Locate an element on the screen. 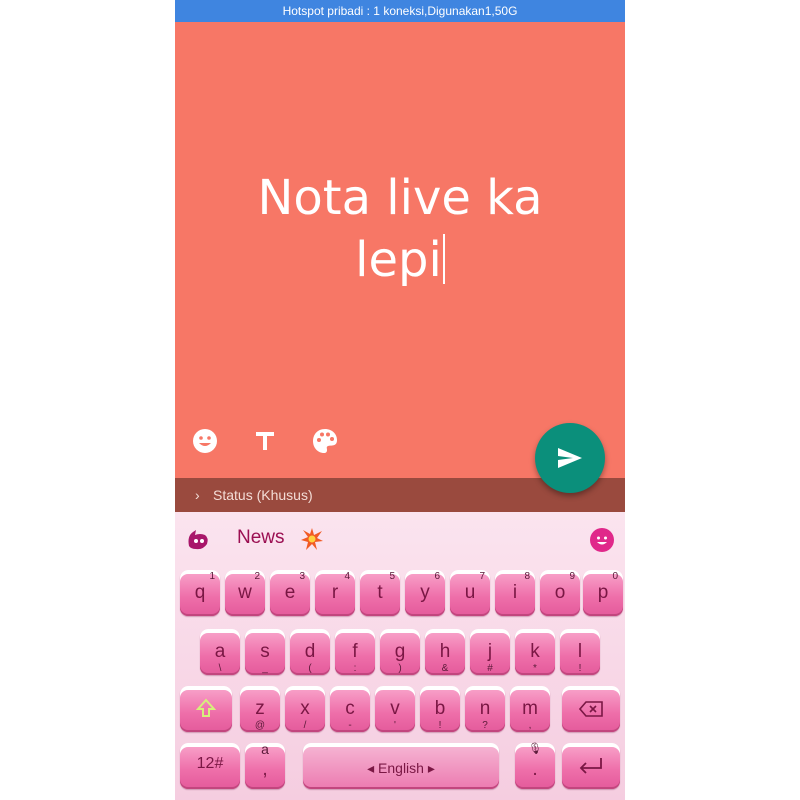 The width and height of the screenshot is (800, 800). space-language-label: English is located at coordinates (401, 768).